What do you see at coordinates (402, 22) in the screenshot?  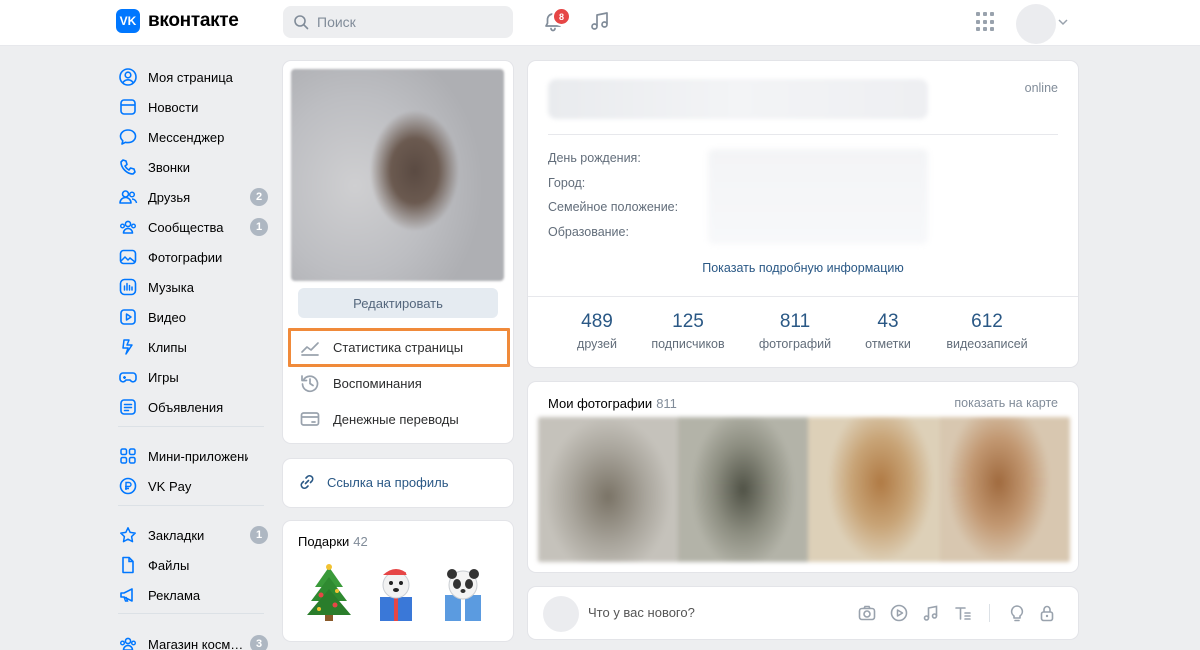 I see `search-input` at bounding box center [402, 22].